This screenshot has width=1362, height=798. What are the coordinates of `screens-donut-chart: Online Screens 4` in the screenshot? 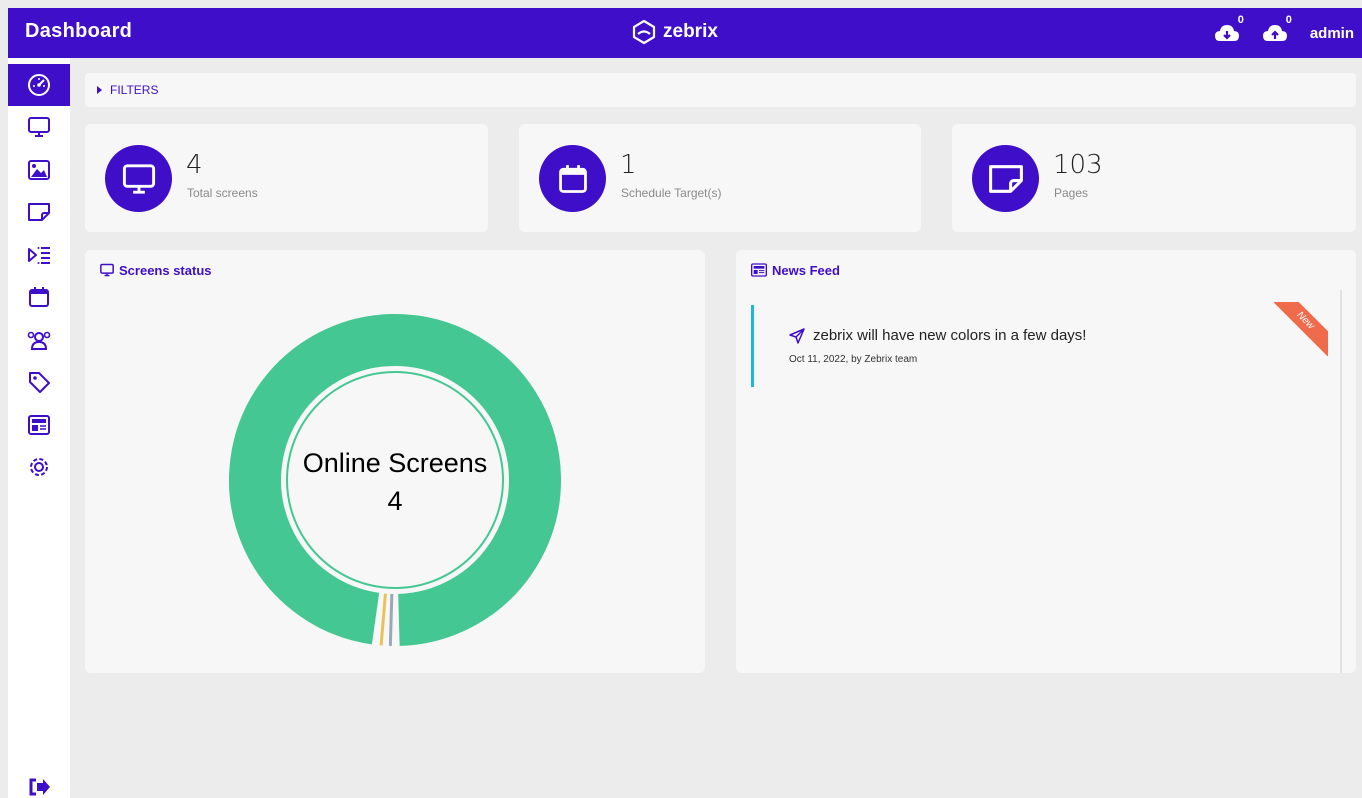 It's located at (395, 480).